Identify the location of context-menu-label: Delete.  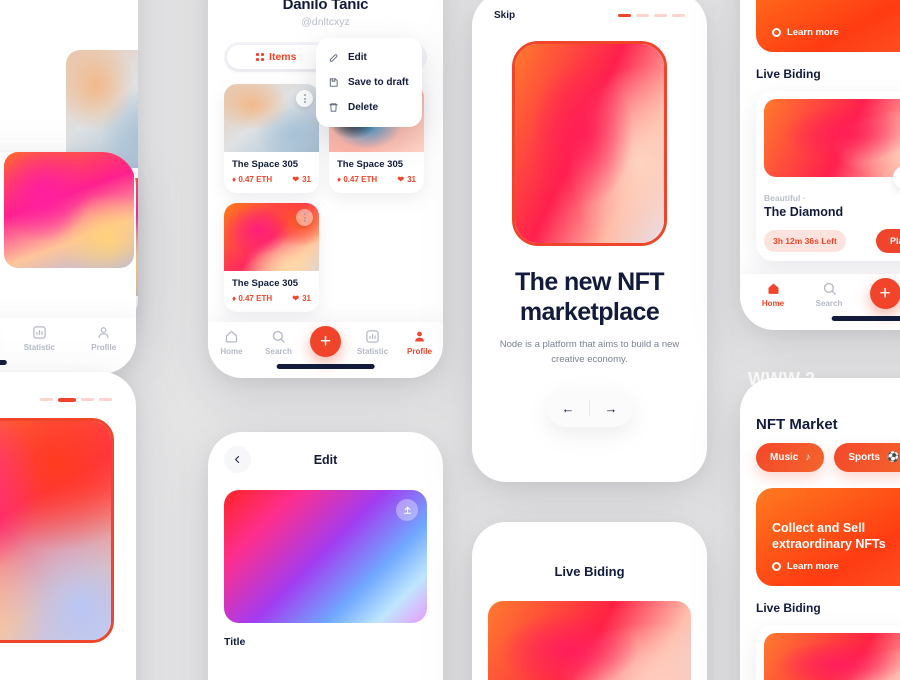
(363, 107).